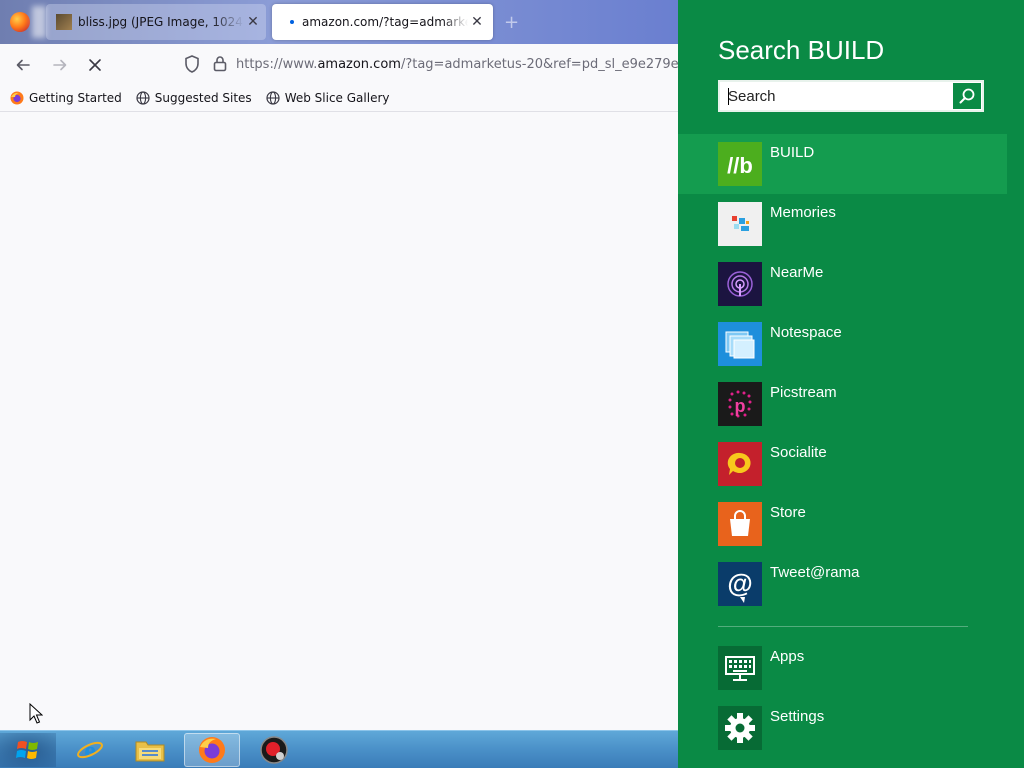 Image resolution: width=1024 pixels, height=768 pixels. What do you see at coordinates (277, 64) in the screenshot?
I see `url-prefix: https://www.` at bounding box center [277, 64].